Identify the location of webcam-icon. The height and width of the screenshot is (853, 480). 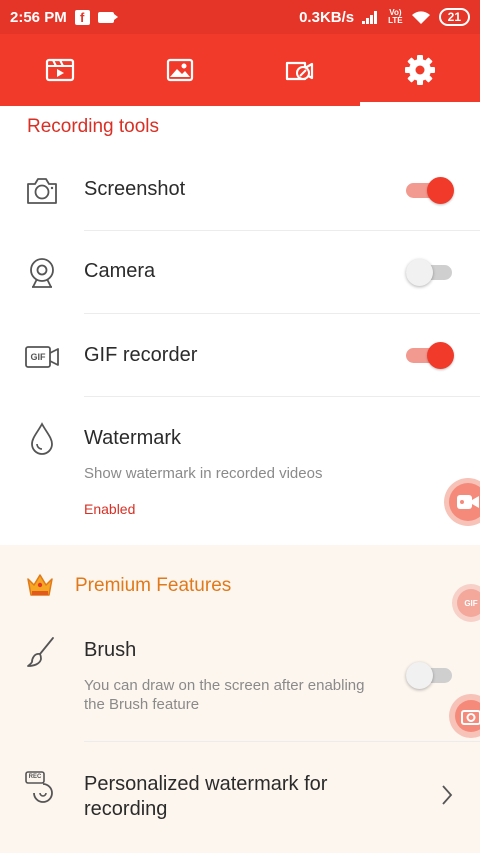
(42, 273).